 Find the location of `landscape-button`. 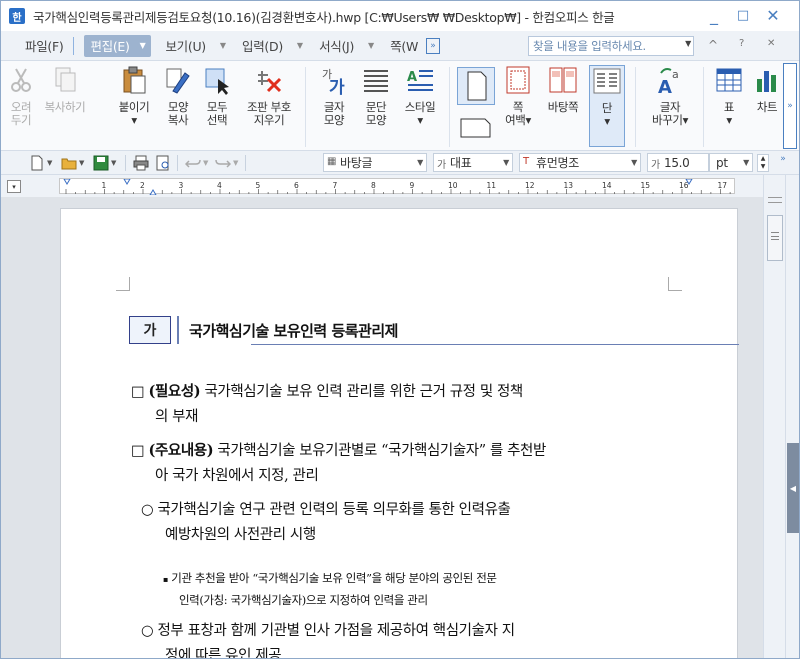

landscape-button is located at coordinates (476, 128).